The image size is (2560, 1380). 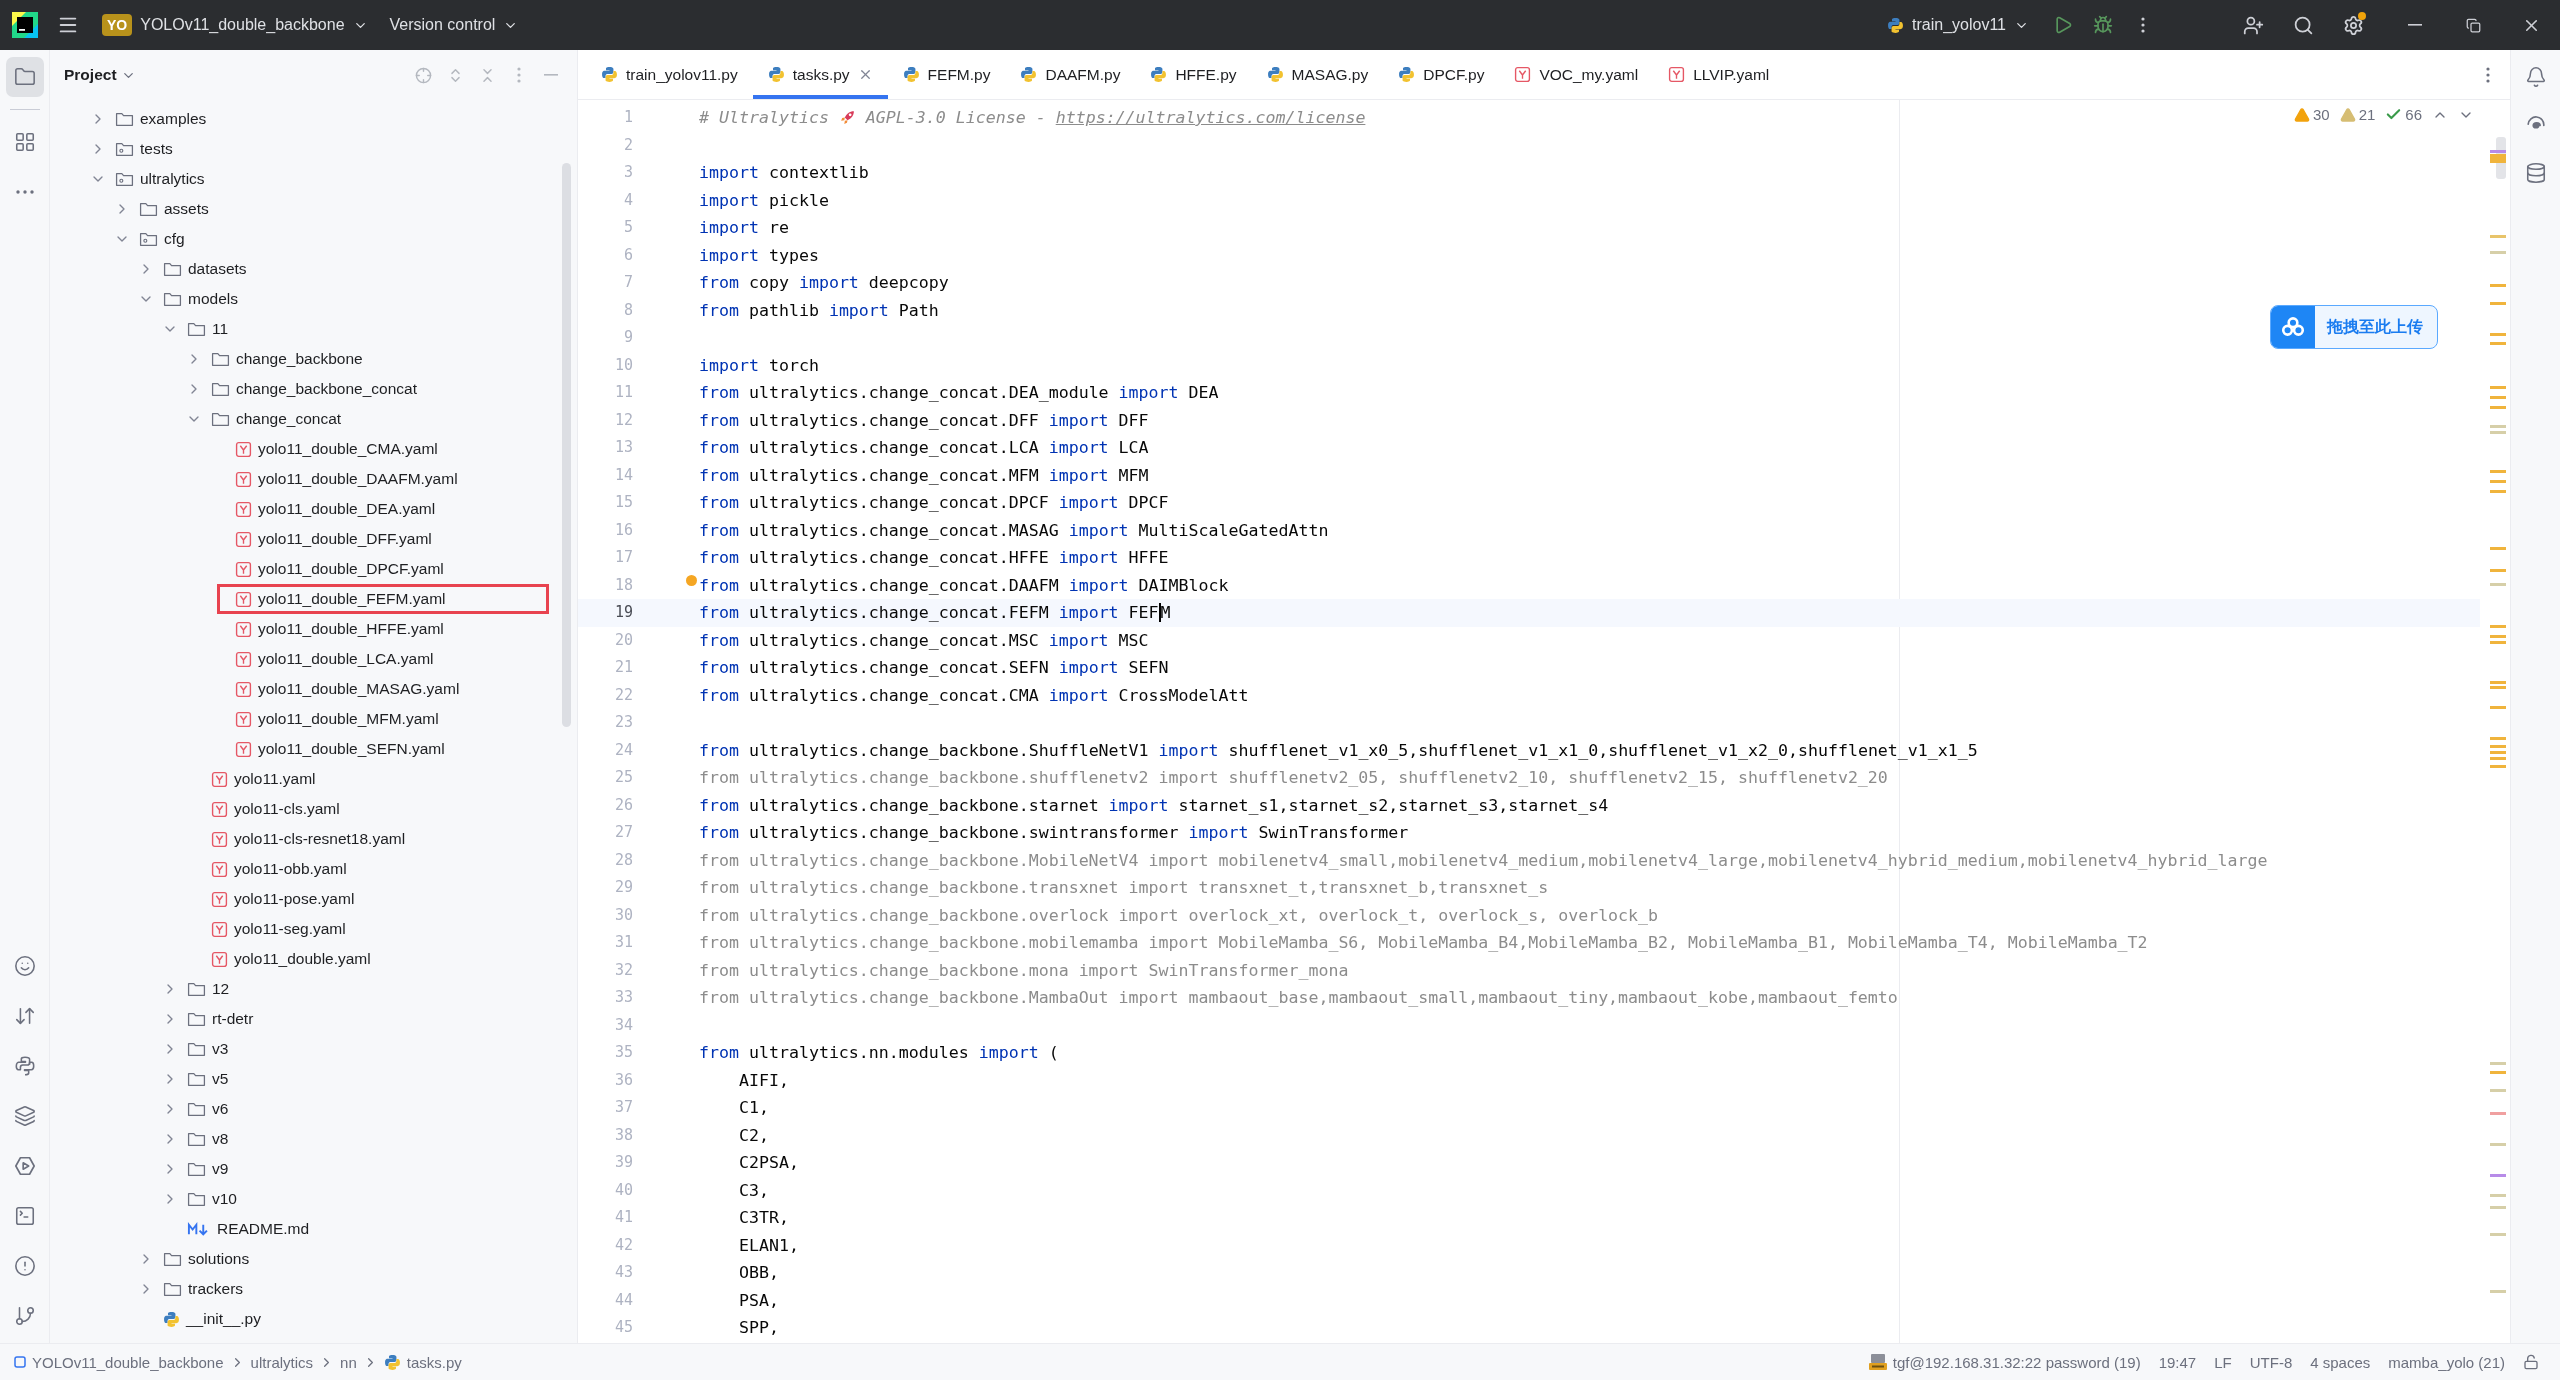 What do you see at coordinates (935, 612) in the screenshot?
I see `code-line: from ultralytics.change_concat.FEFM import FEFM` at bounding box center [935, 612].